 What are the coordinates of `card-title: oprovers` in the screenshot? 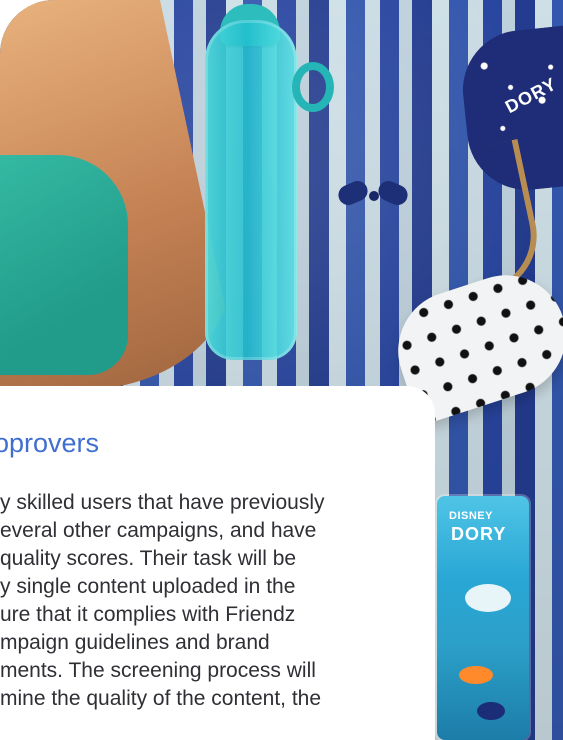 It's located at (50, 443).